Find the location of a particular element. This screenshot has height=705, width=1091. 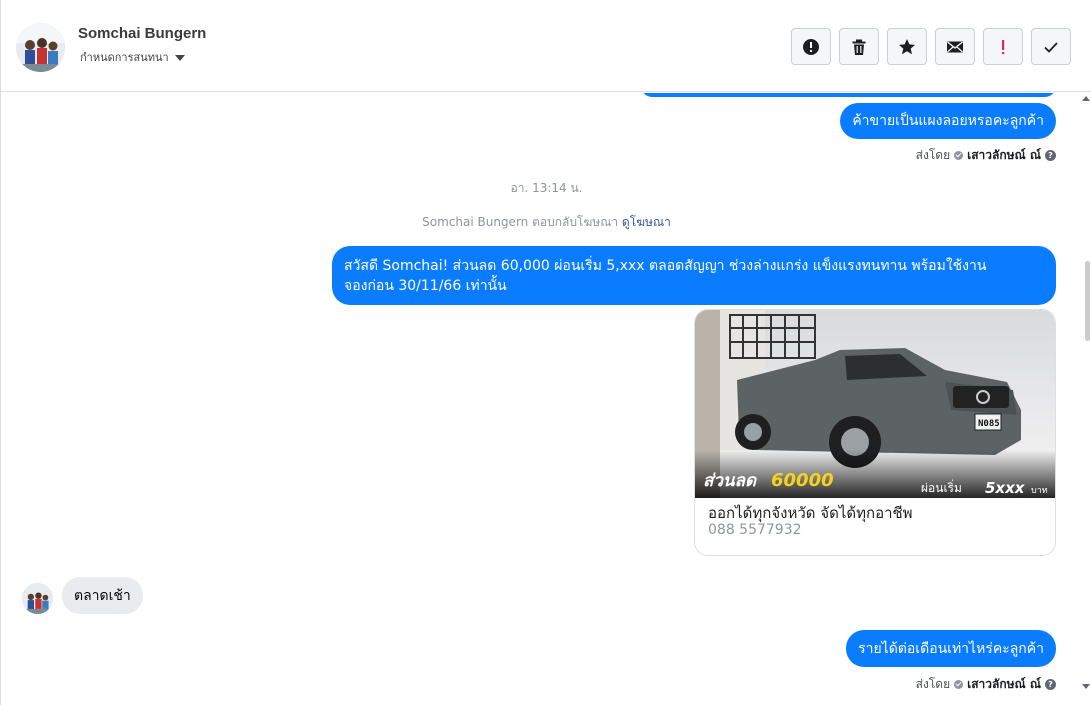

ad-reply-text: Somchai Bungern ตอบกลับโฆษณา is located at coordinates (520, 222).